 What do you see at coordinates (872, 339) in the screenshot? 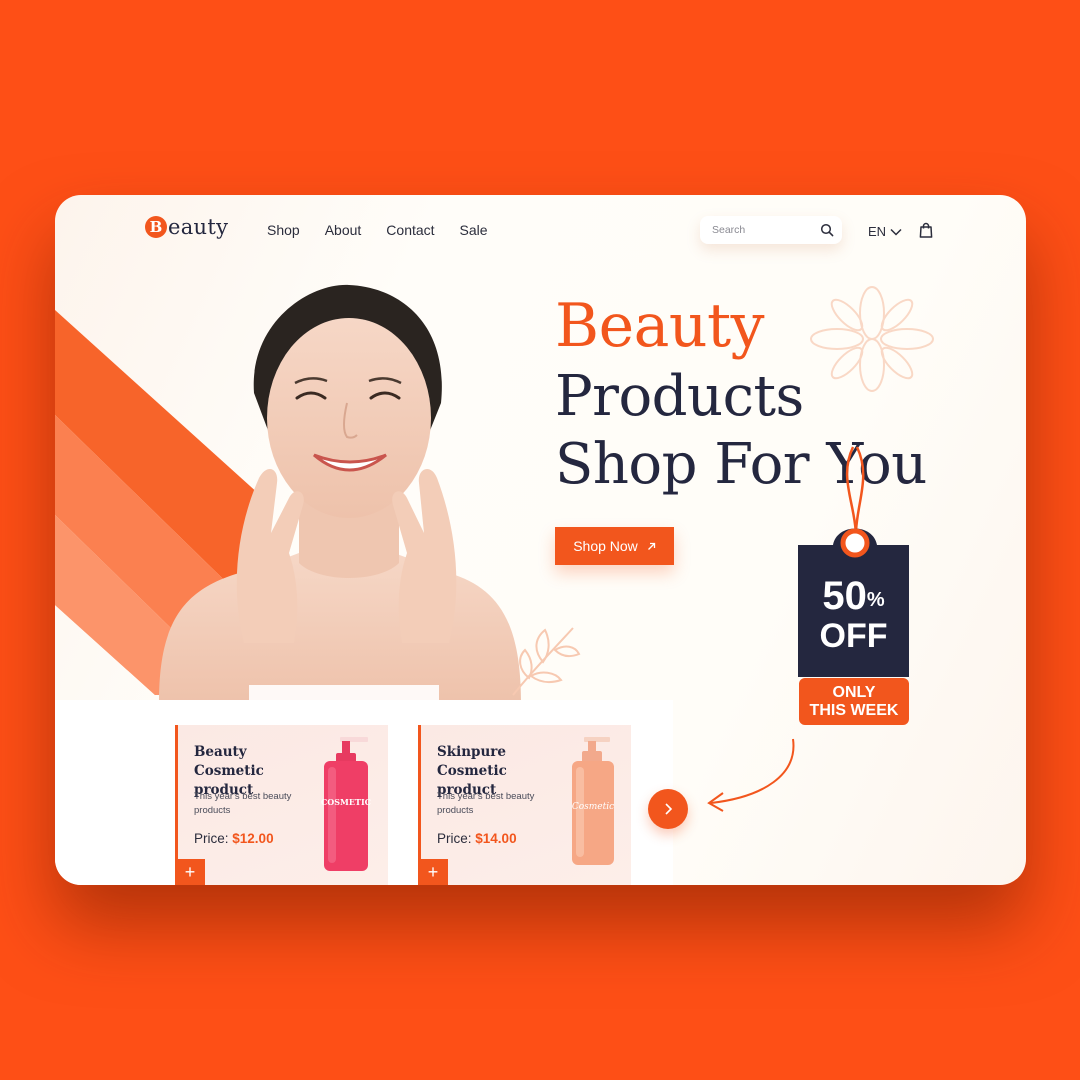
I see `flower-decoration` at bounding box center [872, 339].